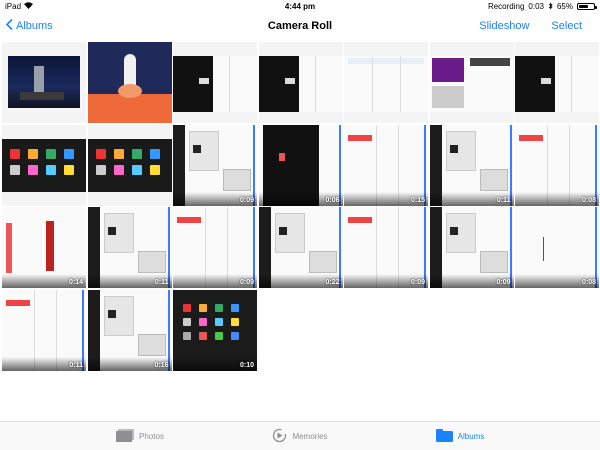 Image resolution: width=600 pixels, height=450 pixels. What do you see at coordinates (444, 436) in the screenshot?
I see `albums-icon` at bounding box center [444, 436].